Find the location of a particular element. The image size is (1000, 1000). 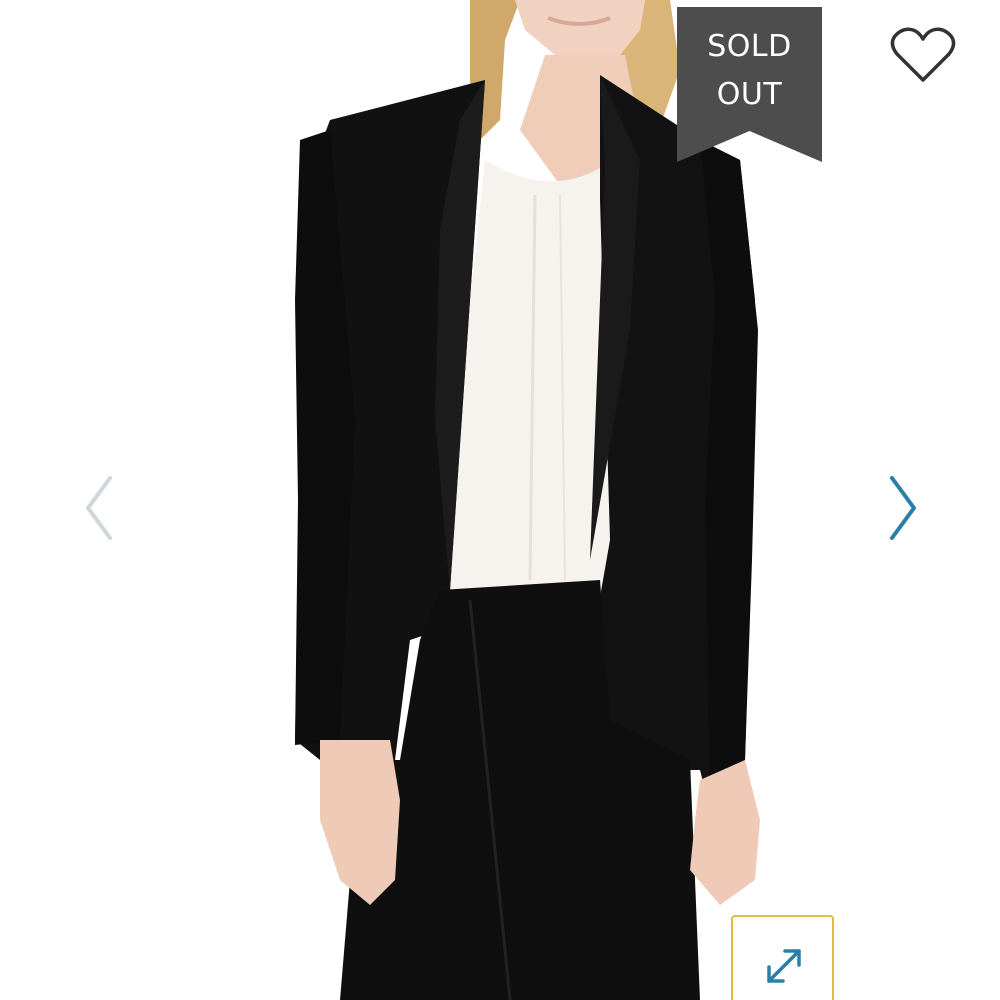

previous-image-button is located at coordinates (98, 508).